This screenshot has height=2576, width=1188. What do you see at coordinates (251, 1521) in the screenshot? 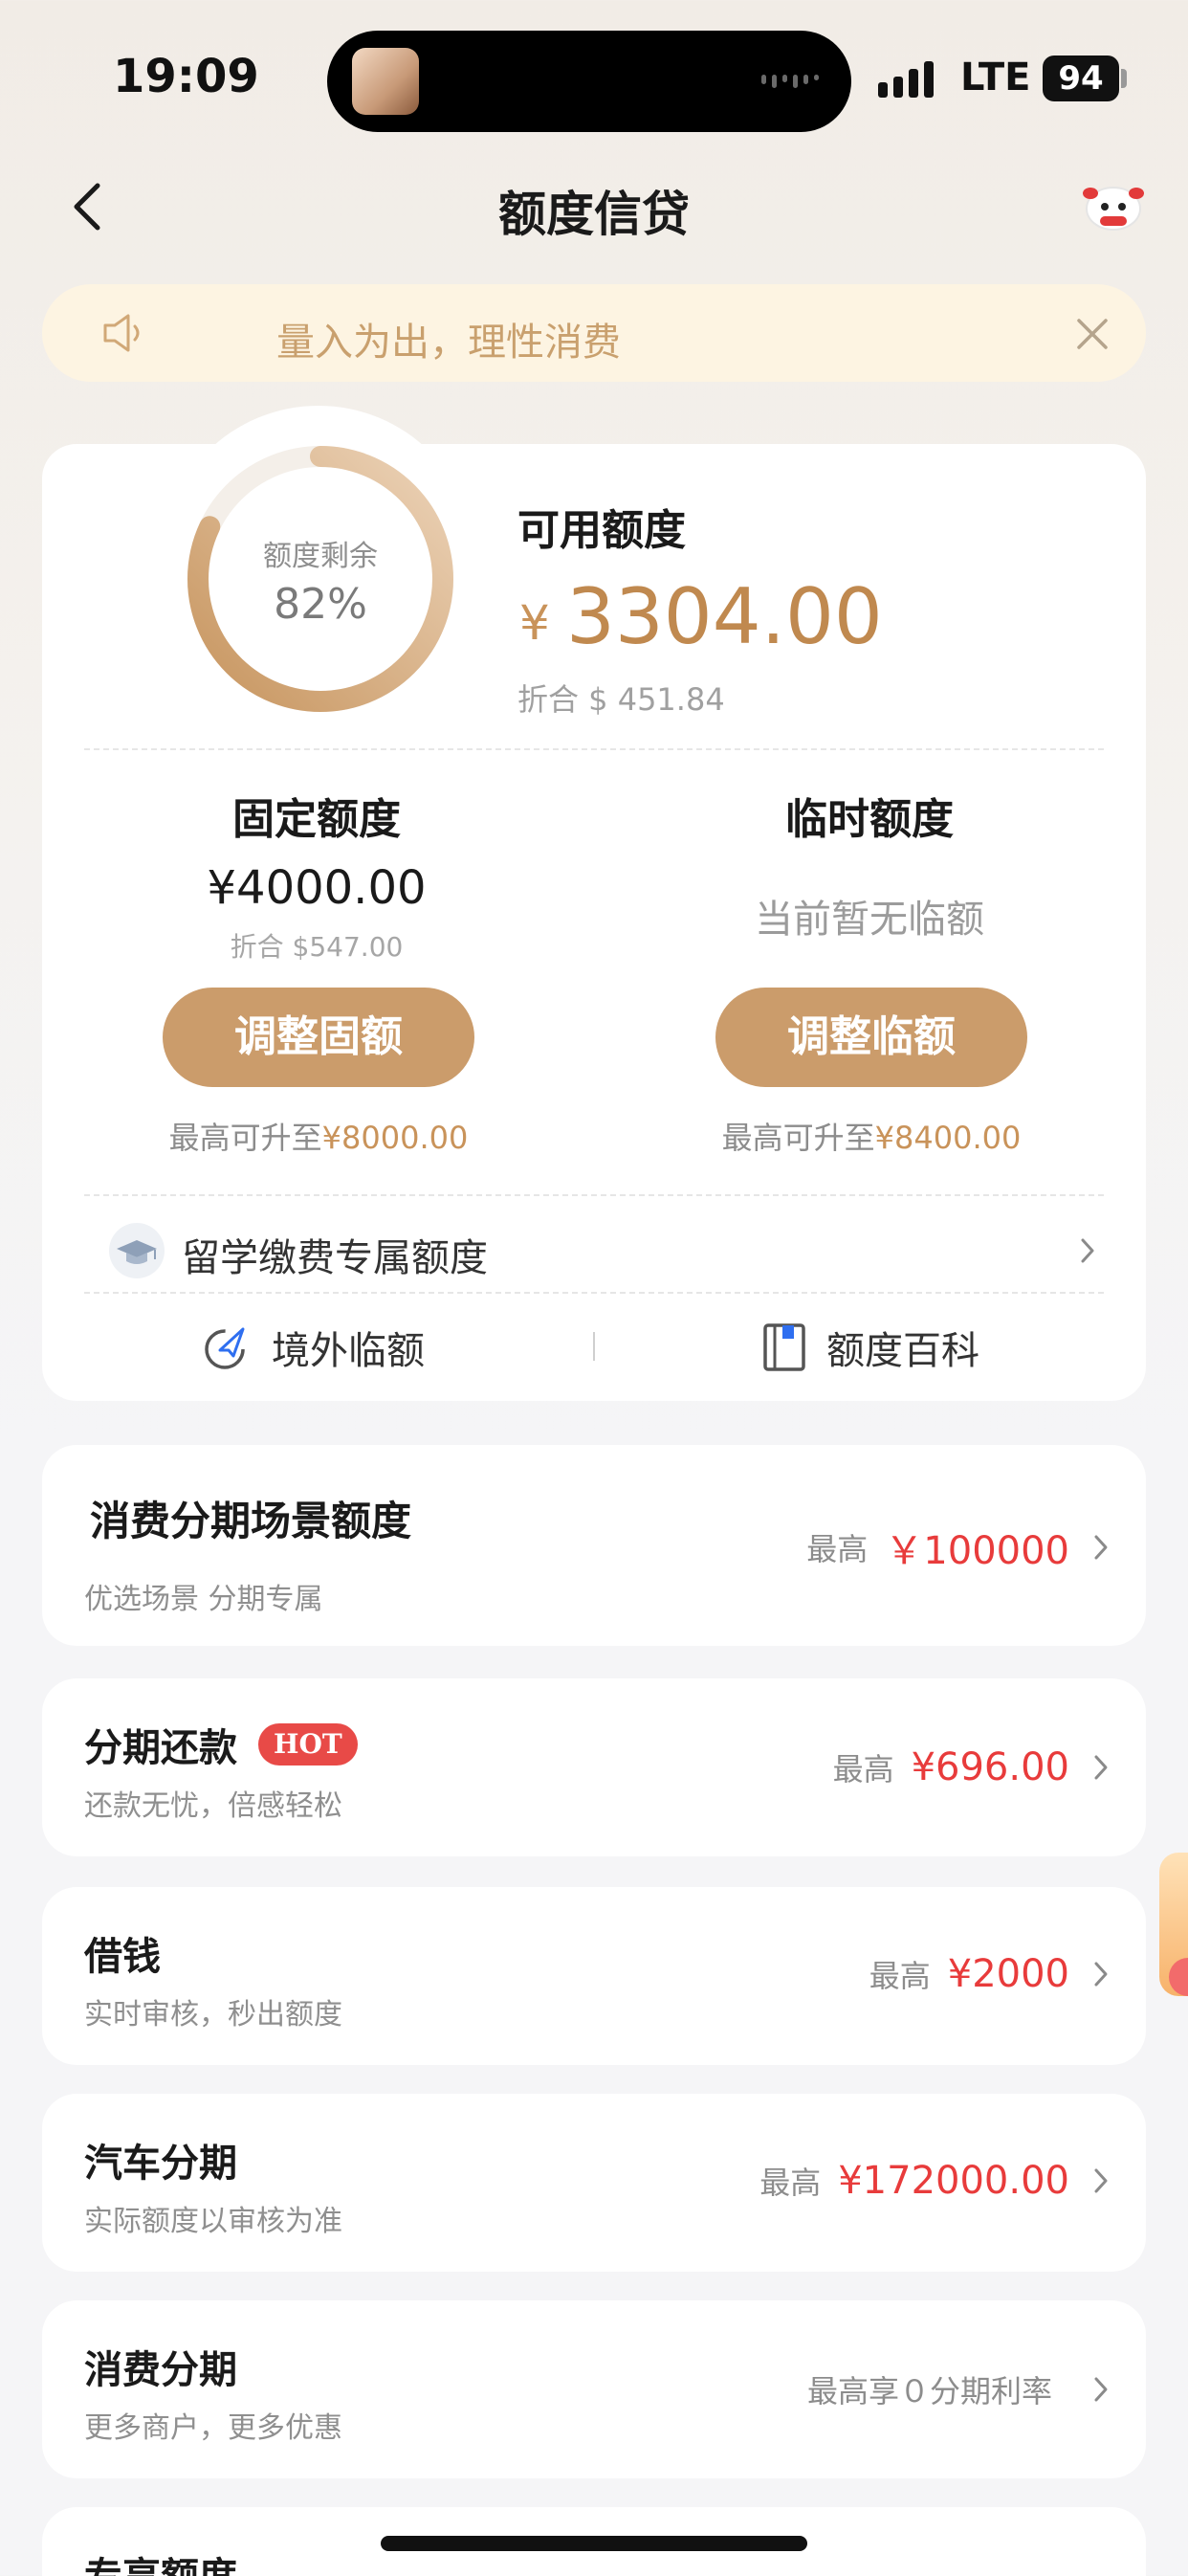
I see `scene-credit-title: 消费分期场景额度` at bounding box center [251, 1521].